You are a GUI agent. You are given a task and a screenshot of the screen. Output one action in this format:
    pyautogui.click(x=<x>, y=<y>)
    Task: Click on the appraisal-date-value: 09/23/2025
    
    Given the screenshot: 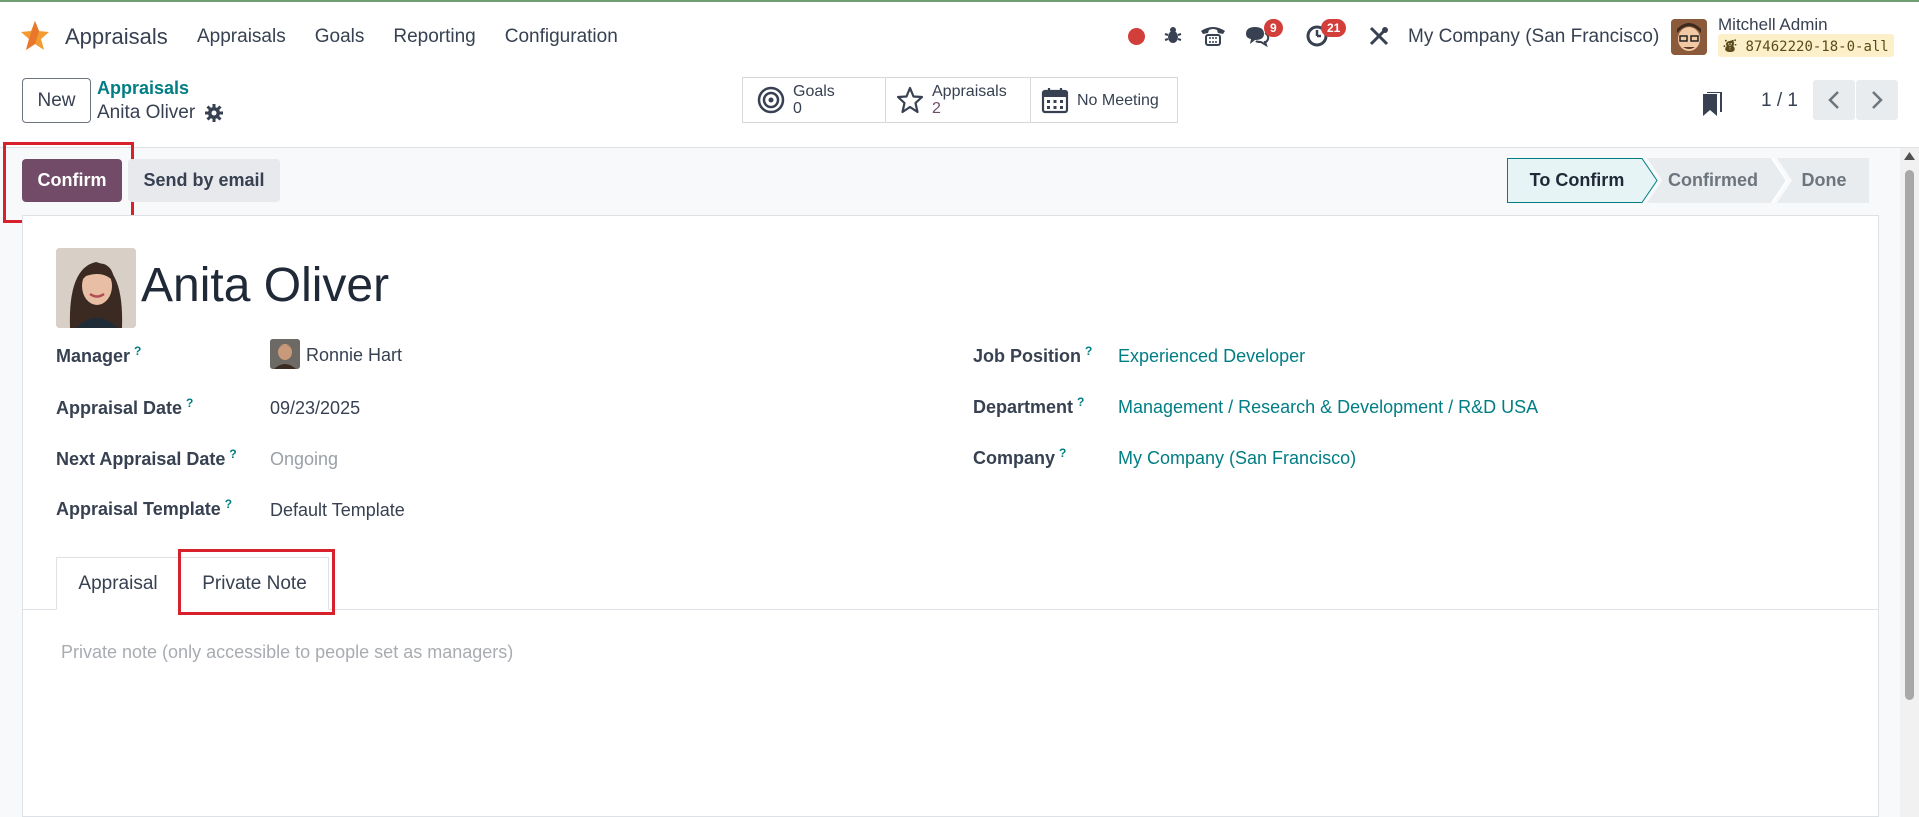 What is the action you would take?
    pyautogui.click(x=315, y=408)
    